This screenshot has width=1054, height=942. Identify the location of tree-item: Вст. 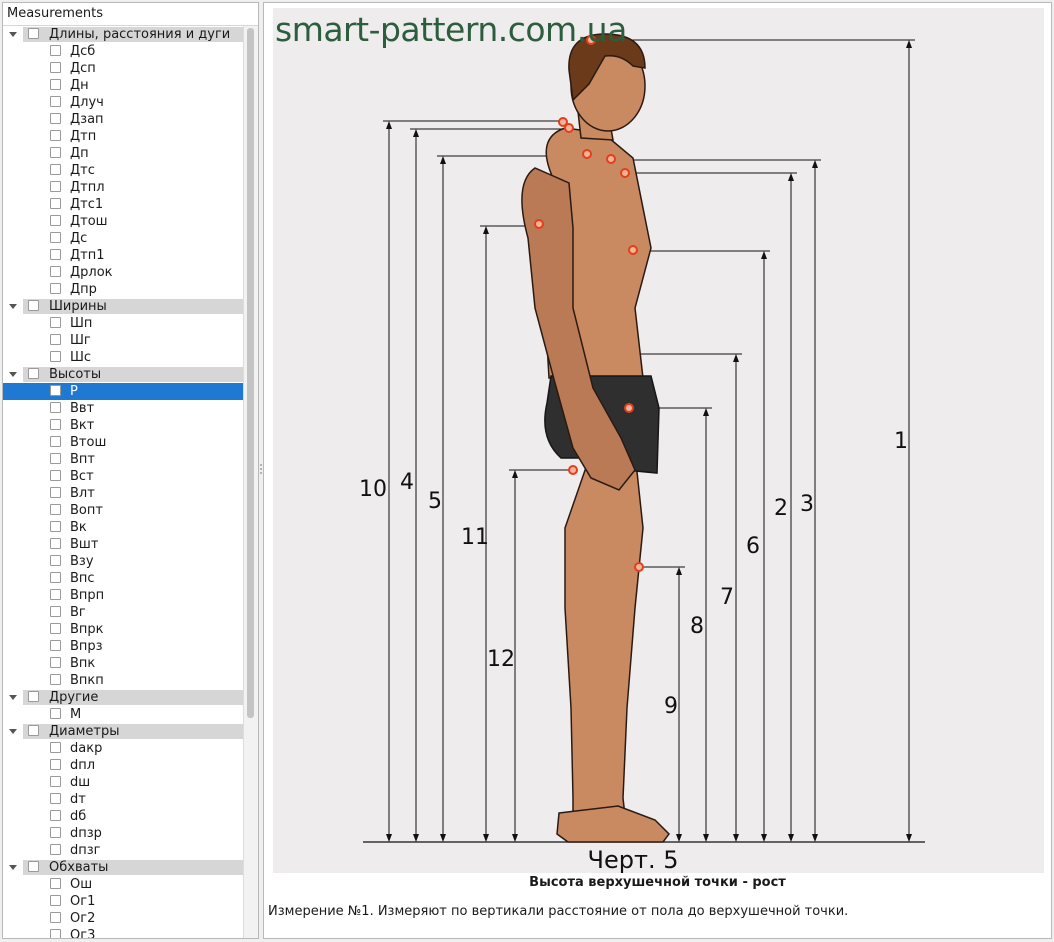
(123, 476).